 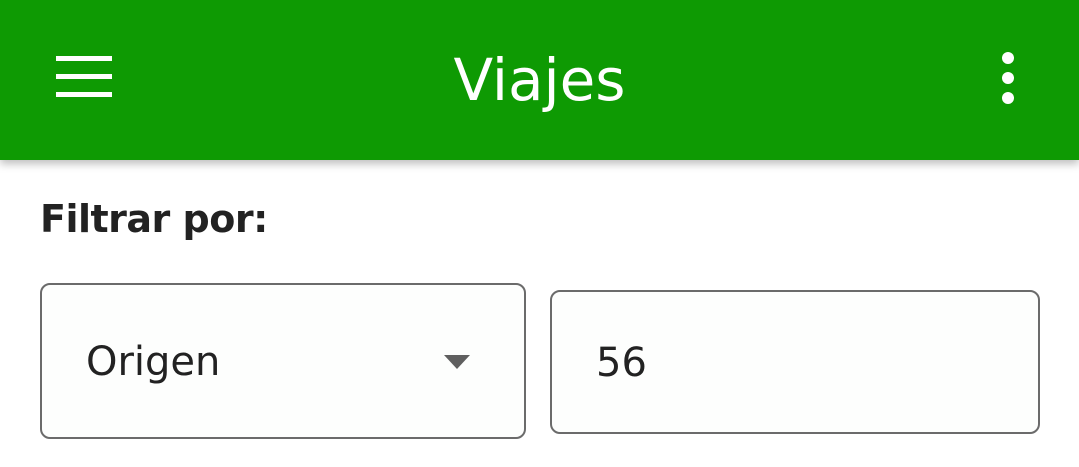 What do you see at coordinates (154, 219) in the screenshot?
I see `filter-label: Filtrar por:` at bounding box center [154, 219].